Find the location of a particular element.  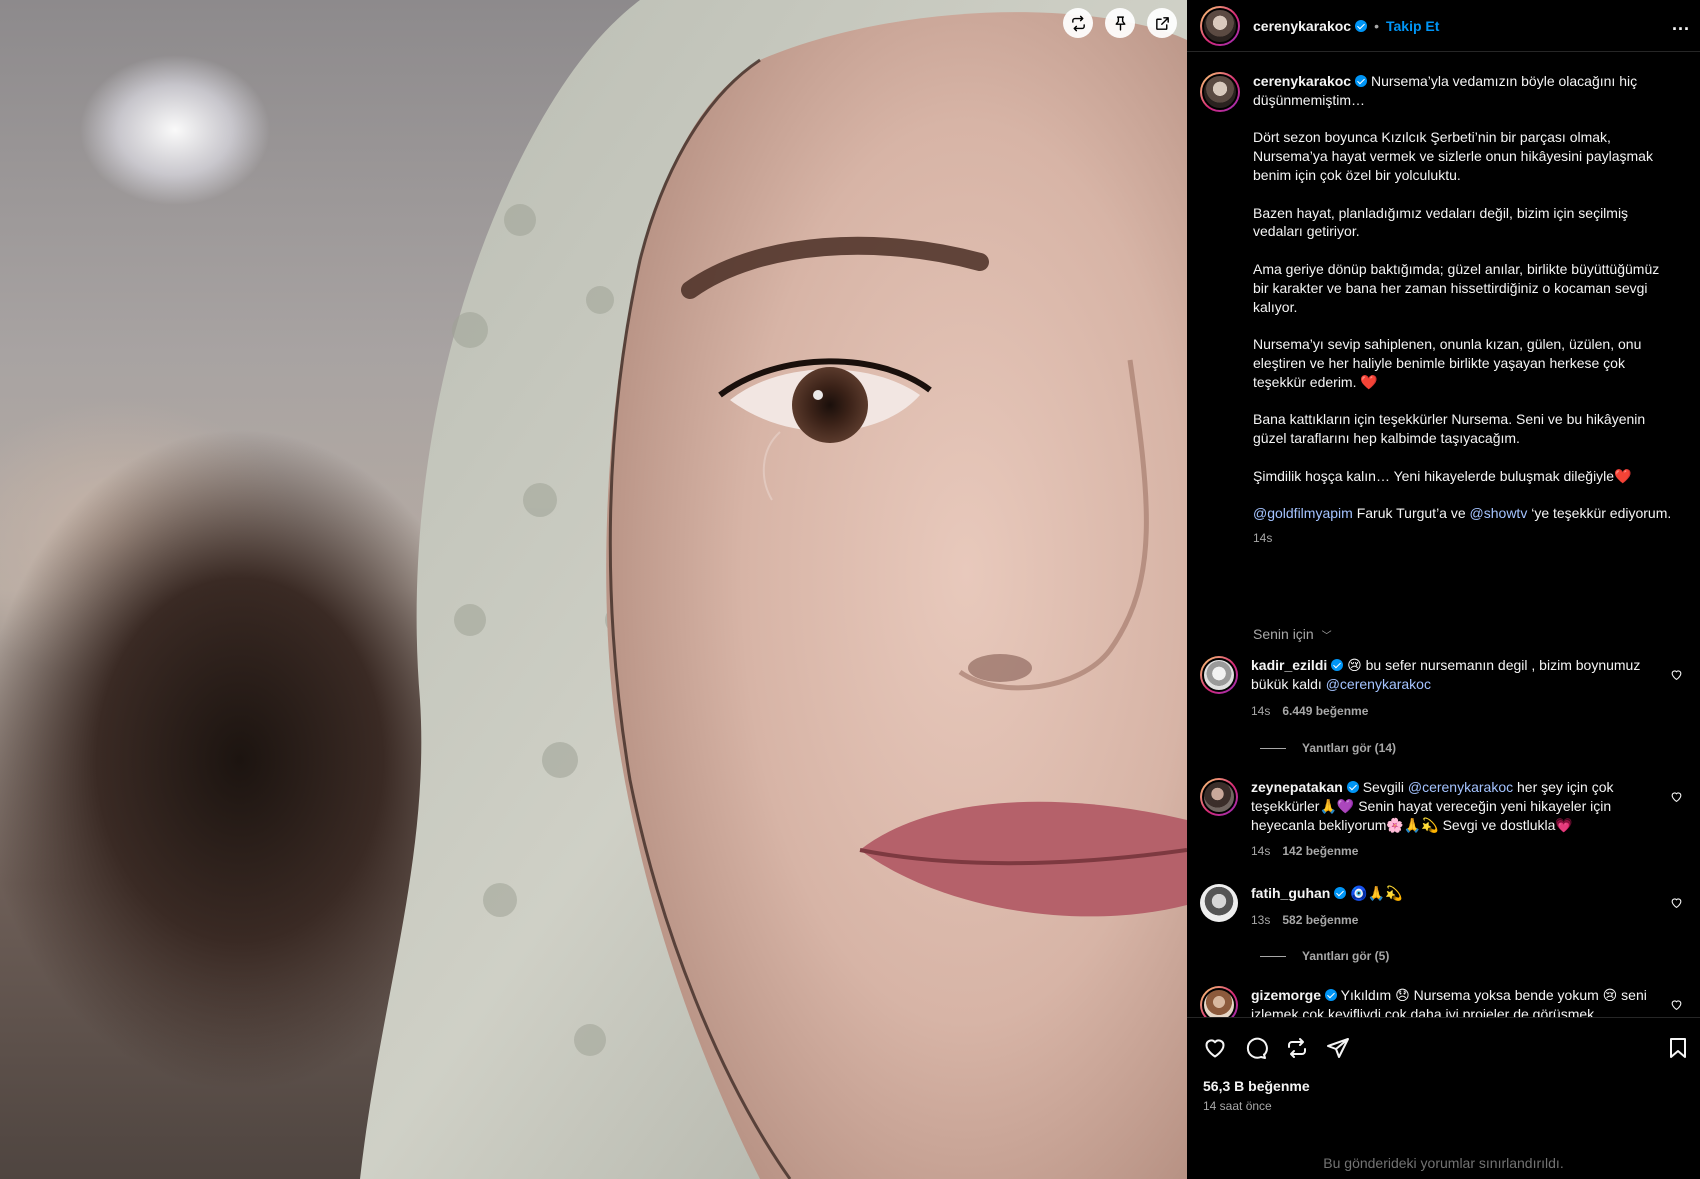

follow-button: Takip Et is located at coordinates (1412, 26).